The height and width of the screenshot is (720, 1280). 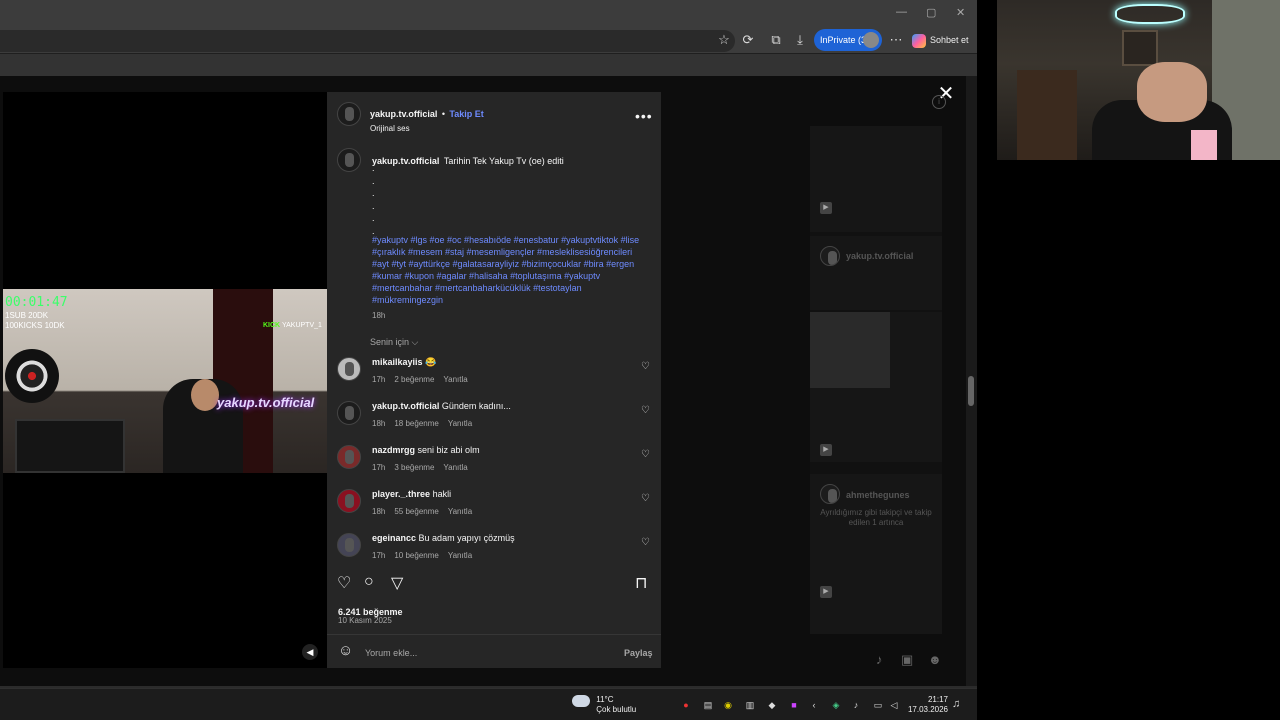 What do you see at coordinates (416, 511) in the screenshot?
I see `comment-likes: 55 beğenme` at bounding box center [416, 511].